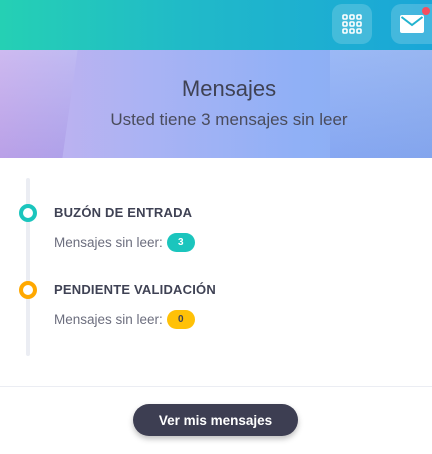 The height and width of the screenshot is (454, 432). I want to click on unread-count-badge: 3, so click(180, 242).